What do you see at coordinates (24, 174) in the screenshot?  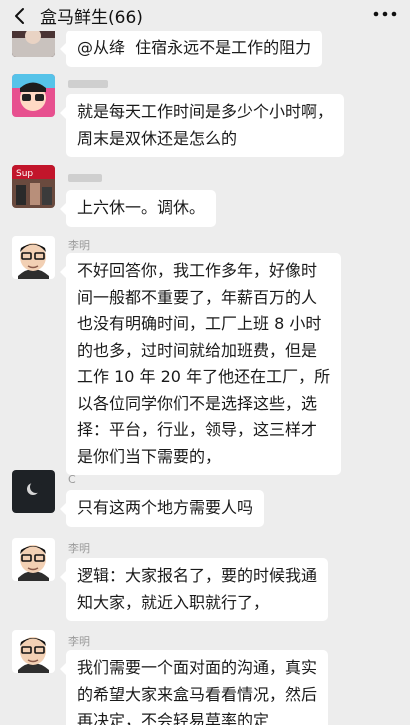 I see `svg-text: Sup` at bounding box center [24, 174].